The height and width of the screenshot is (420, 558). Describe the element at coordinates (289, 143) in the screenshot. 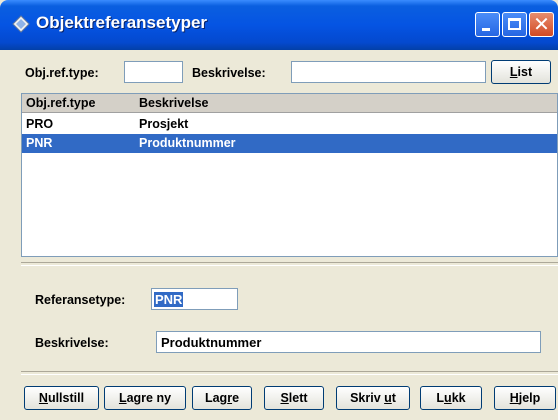

I see `list-row-selected: PNR Produktnummer` at that location.